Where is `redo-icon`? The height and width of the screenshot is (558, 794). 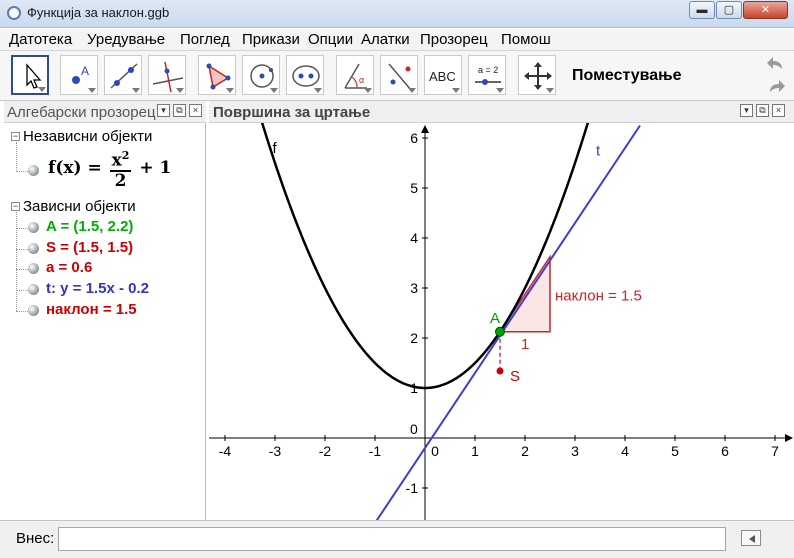
redo-icon is located at coordinates (776, 87).